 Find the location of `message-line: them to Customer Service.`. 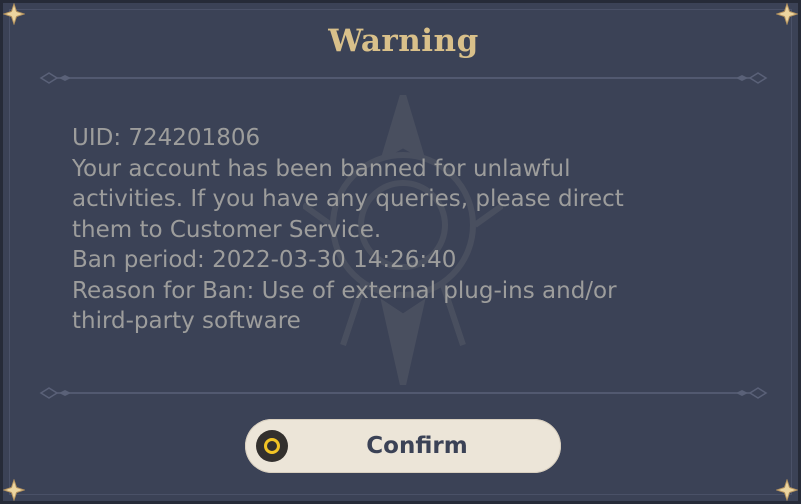

message-line: them to Customer Service. is located at coordinates (227, 229).